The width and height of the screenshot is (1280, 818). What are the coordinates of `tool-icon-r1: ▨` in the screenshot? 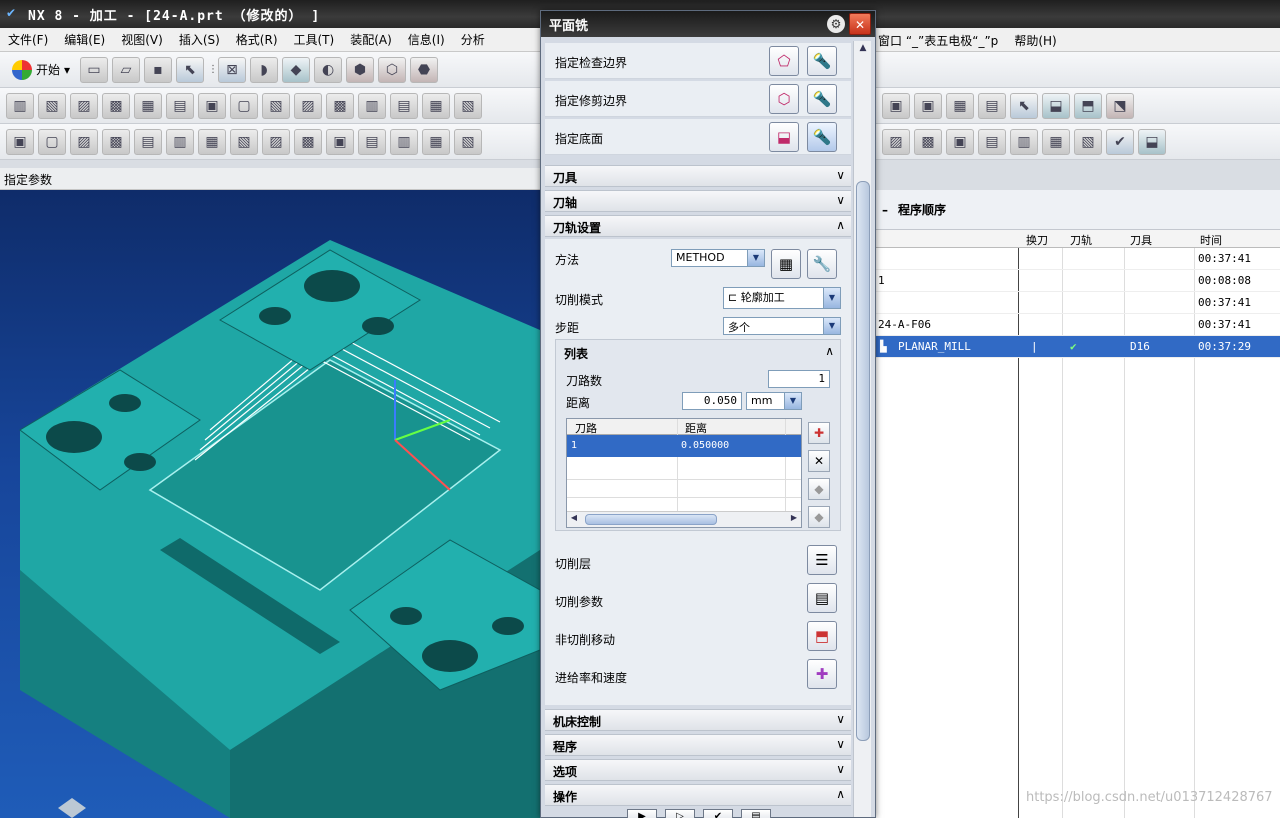 It's located at (896, 141).